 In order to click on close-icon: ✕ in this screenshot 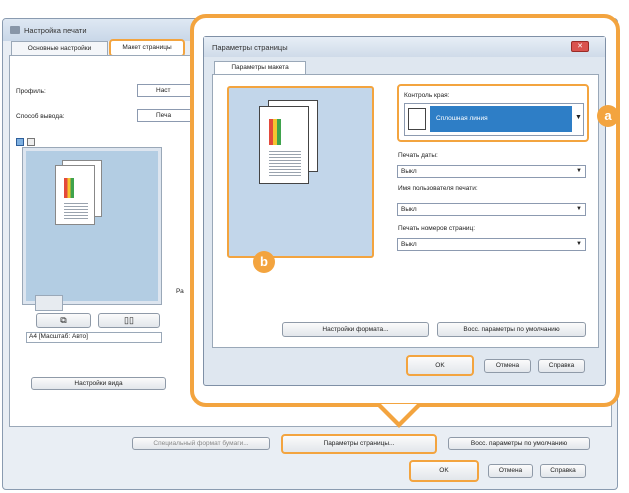, I will do `click(580, 46)`.